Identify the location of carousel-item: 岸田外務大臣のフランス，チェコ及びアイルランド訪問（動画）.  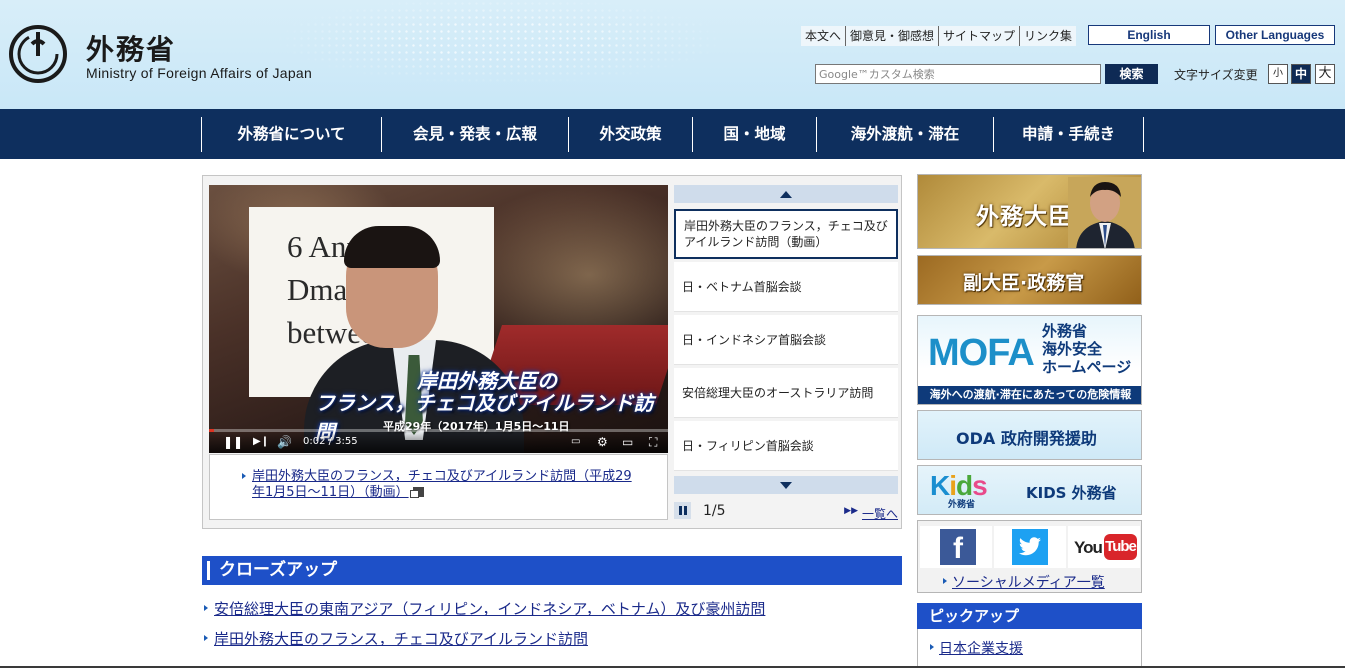
(786, 234).